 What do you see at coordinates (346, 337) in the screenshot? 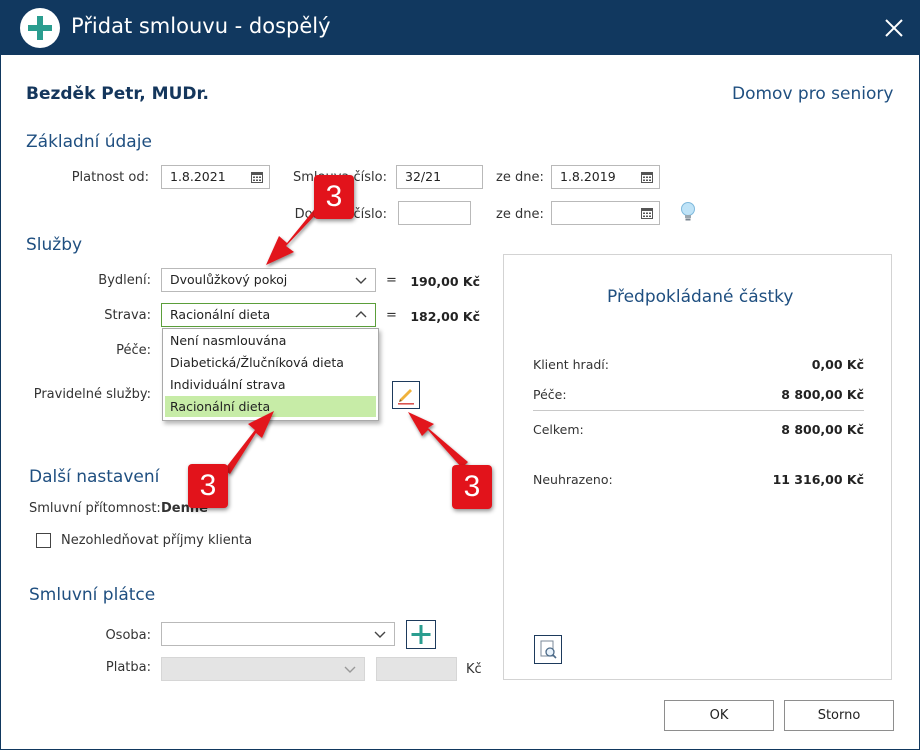
I see `annotation-arrows` at bounding box center [346, 337].